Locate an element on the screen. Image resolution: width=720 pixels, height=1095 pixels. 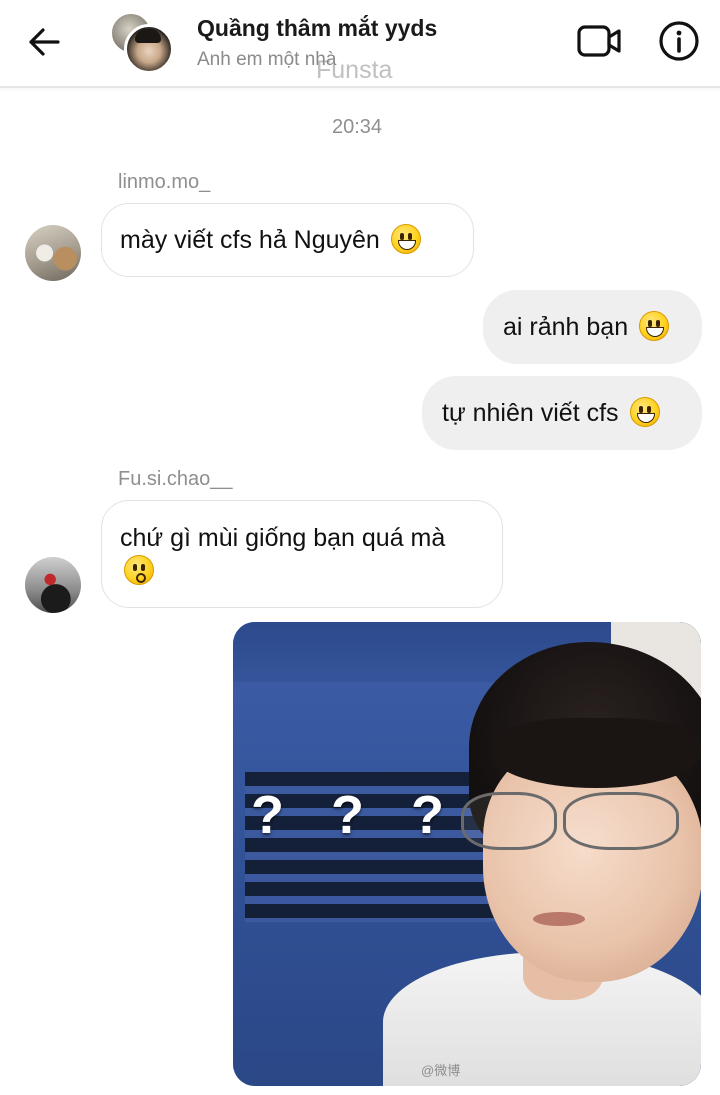
message-text: mày viết cfs hả Nguyên is located at coordinates (250, 240).